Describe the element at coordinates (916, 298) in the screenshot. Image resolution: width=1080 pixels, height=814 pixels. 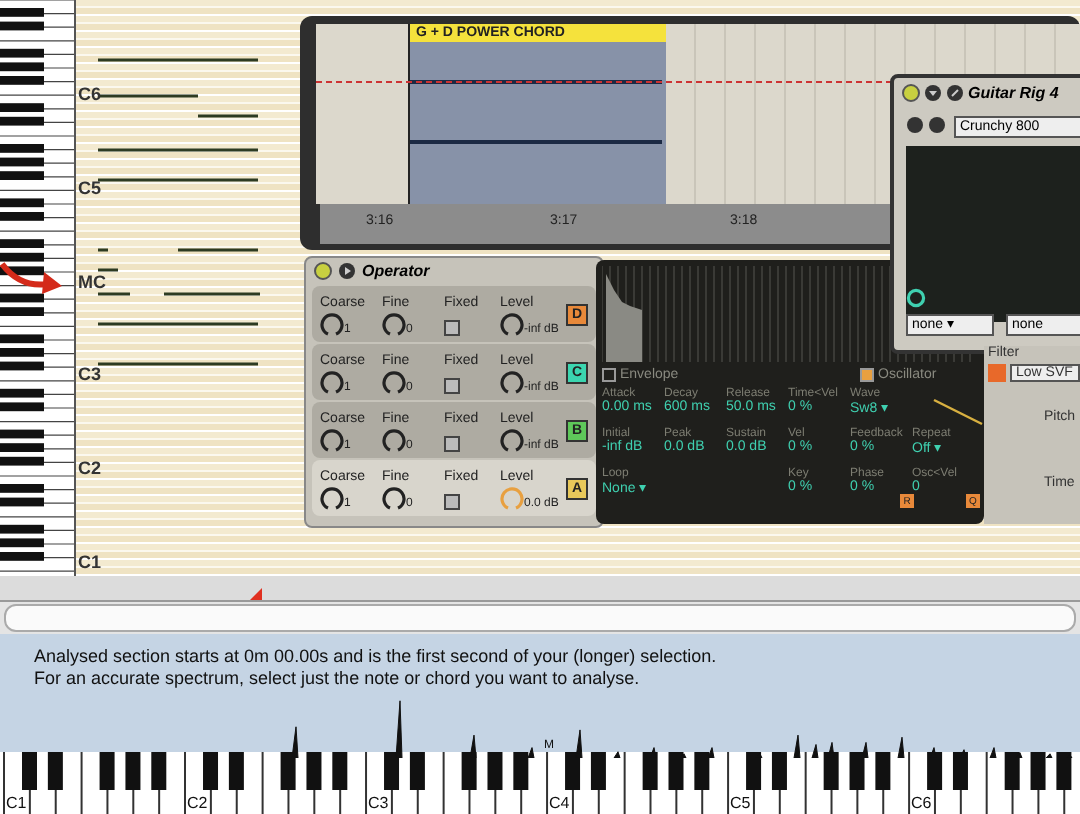
I see `ring-icon` at that location.